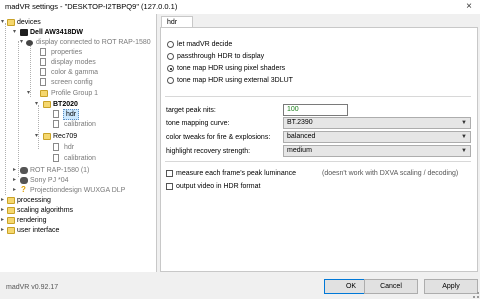 Image resolution: width=480 pixels, height=299 pixels. What do you see at coordinates (73, 62) in the screenshot?
I see `tree-label: display modes` at bounding box center [73, 62].